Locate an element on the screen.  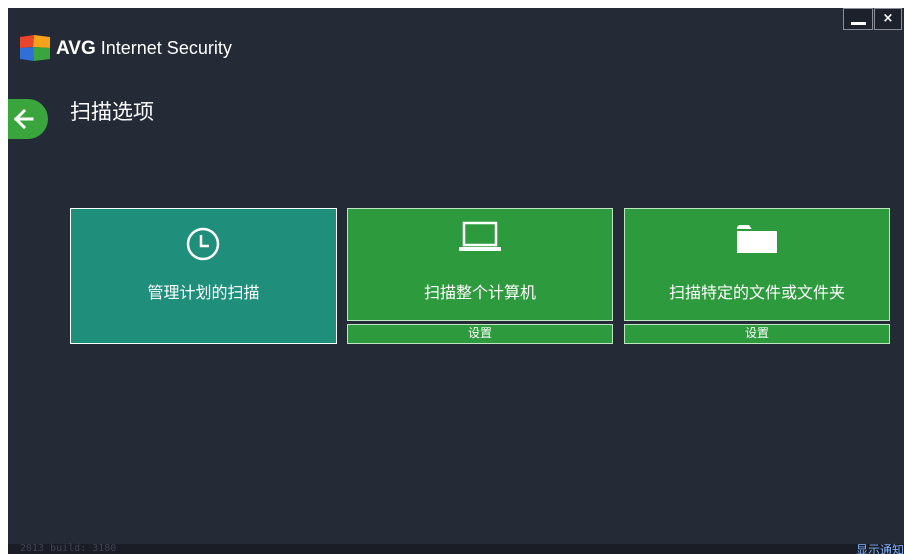
back-button is located at coordinates (28, 119).